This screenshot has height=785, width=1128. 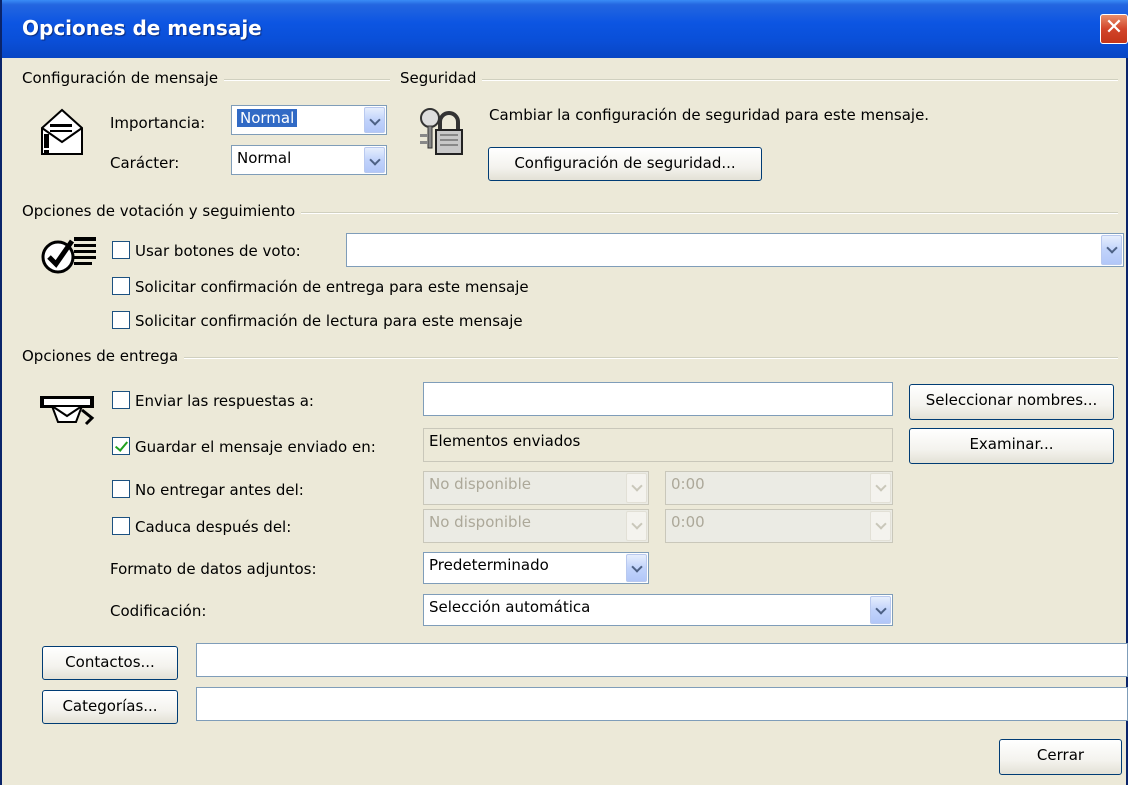 What do you see at coordinates (309, 120) in the screenshot?
I see `importance-select: Normal` at bounding box center [309, 120].